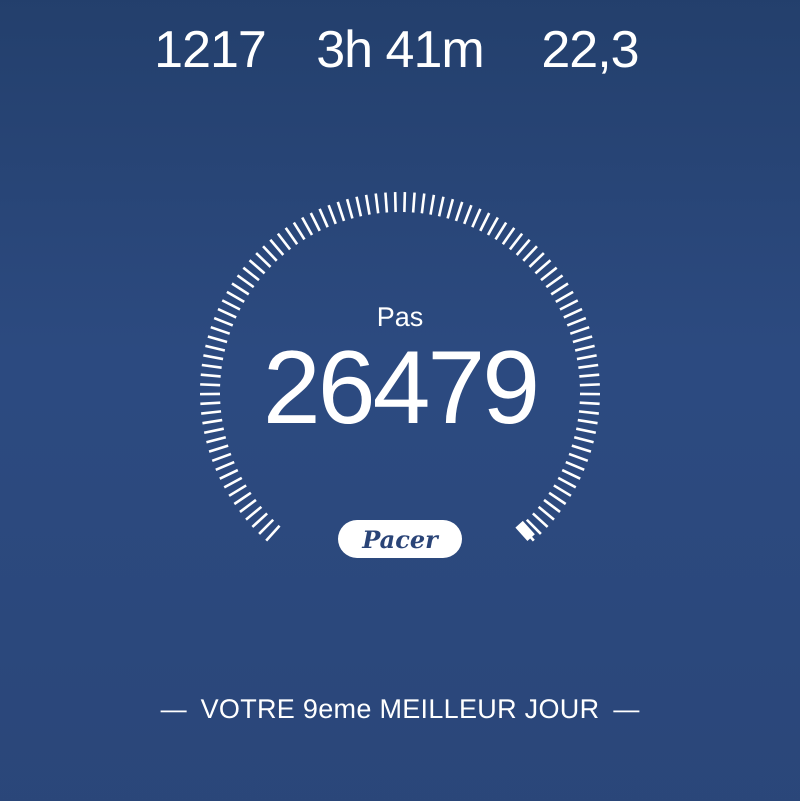 Image resolution: width=800 pixels, height=801 pixels. What do you see at coordinates (400, 709) in the screenshot?
I see `best-day-text: VOTRE 9eme MEILLEUR JOUR` at bounding box center [400, 709].